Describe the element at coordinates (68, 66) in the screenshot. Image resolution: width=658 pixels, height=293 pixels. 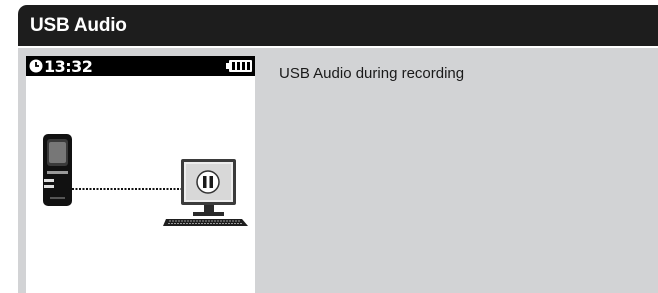
I see `clock-time: 13:32` at that location.